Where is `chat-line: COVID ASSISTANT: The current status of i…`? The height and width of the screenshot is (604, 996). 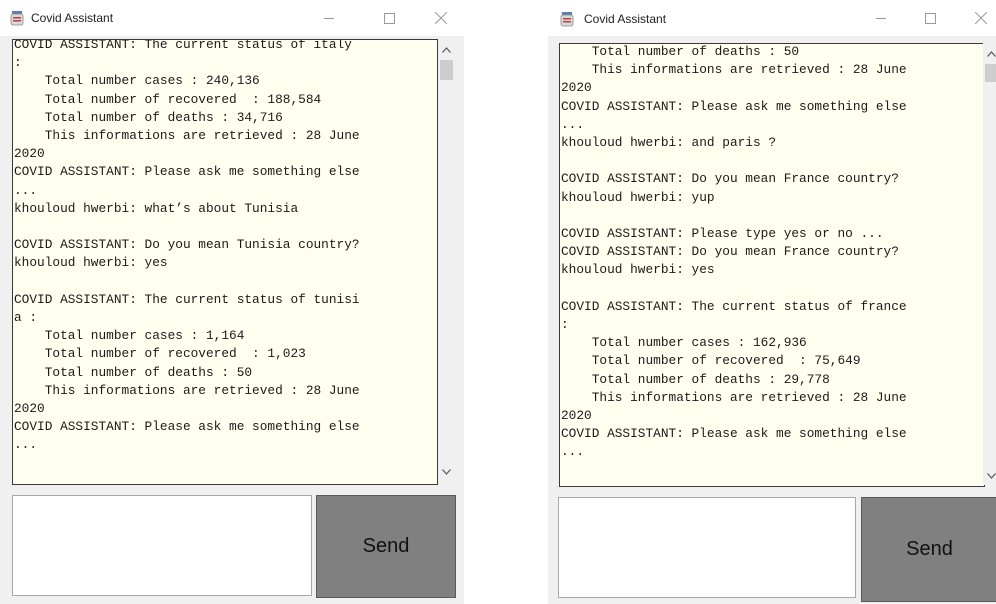 chat-line: COVID ASSISTANT: The current status of i… is located at coordinates (183, 45).